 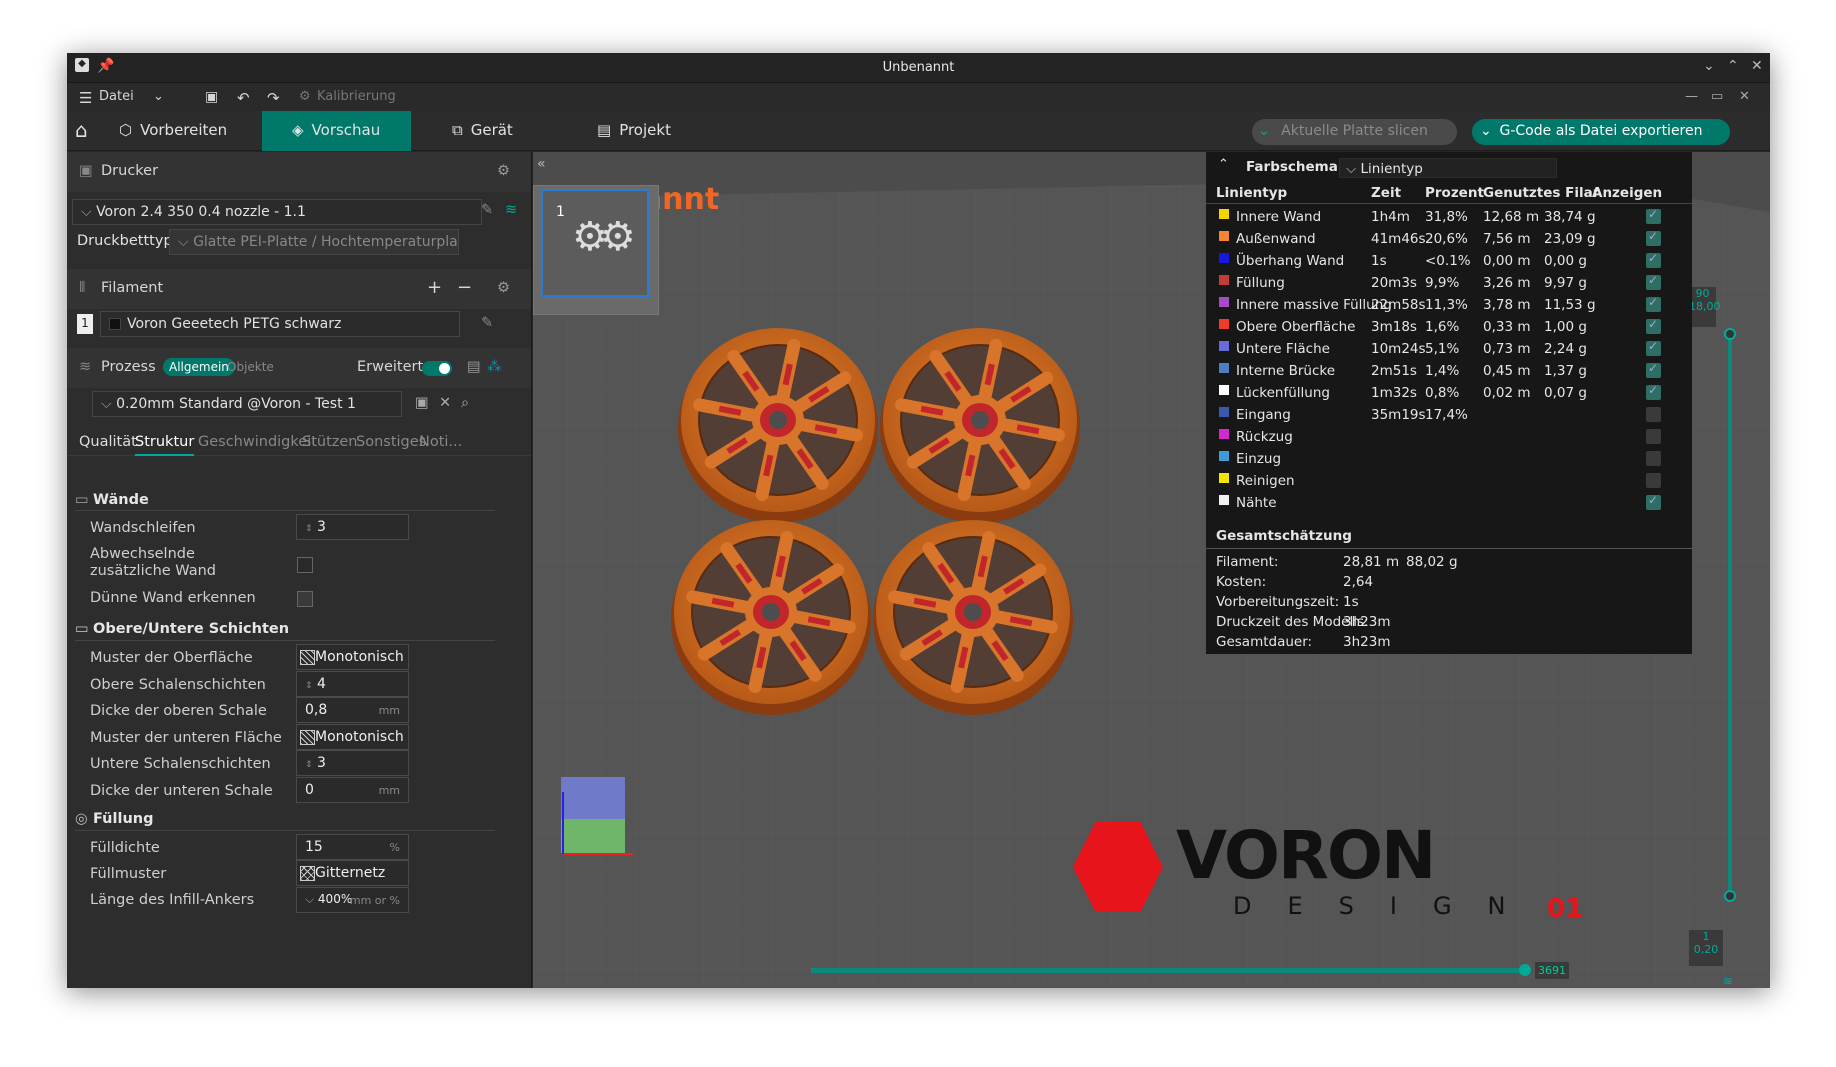 I want to click on move-slider-handle, so click(x=1525, y=970).